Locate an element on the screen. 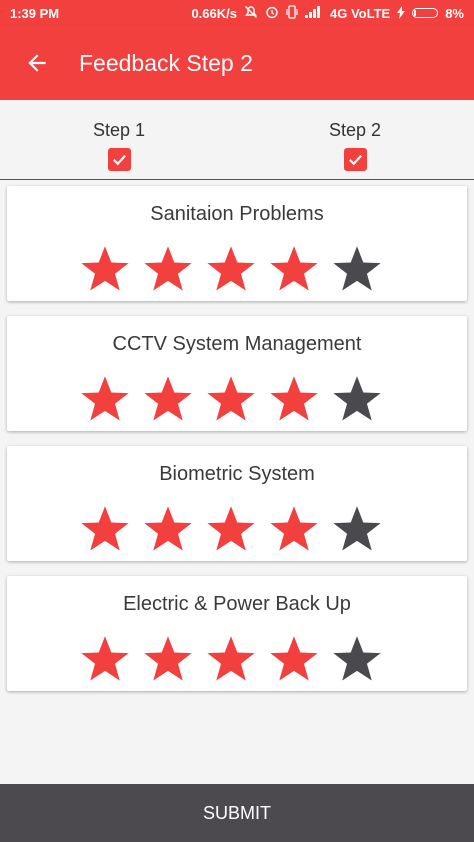 This screenshot has height=842, width=474. signal-icon is located at coordinates (314, 13).